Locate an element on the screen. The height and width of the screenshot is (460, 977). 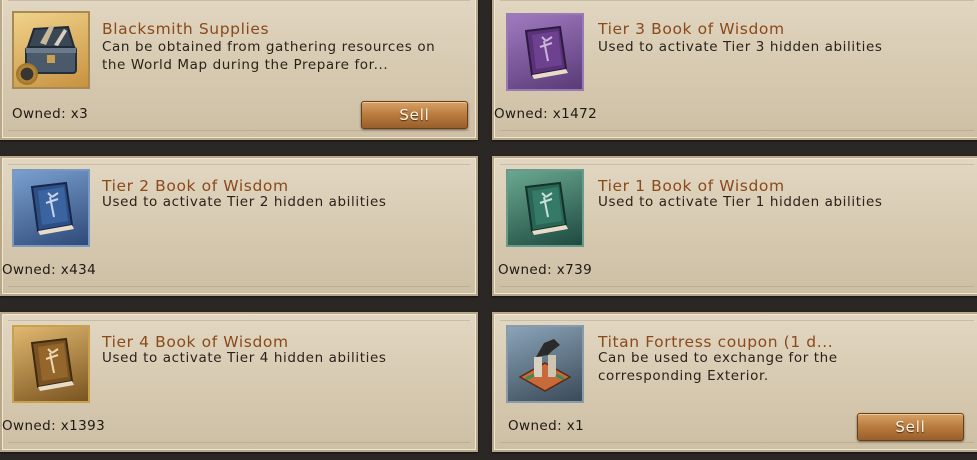
item-title: Tier 3 Book of Wisdom is located at coordinates (691, 29).